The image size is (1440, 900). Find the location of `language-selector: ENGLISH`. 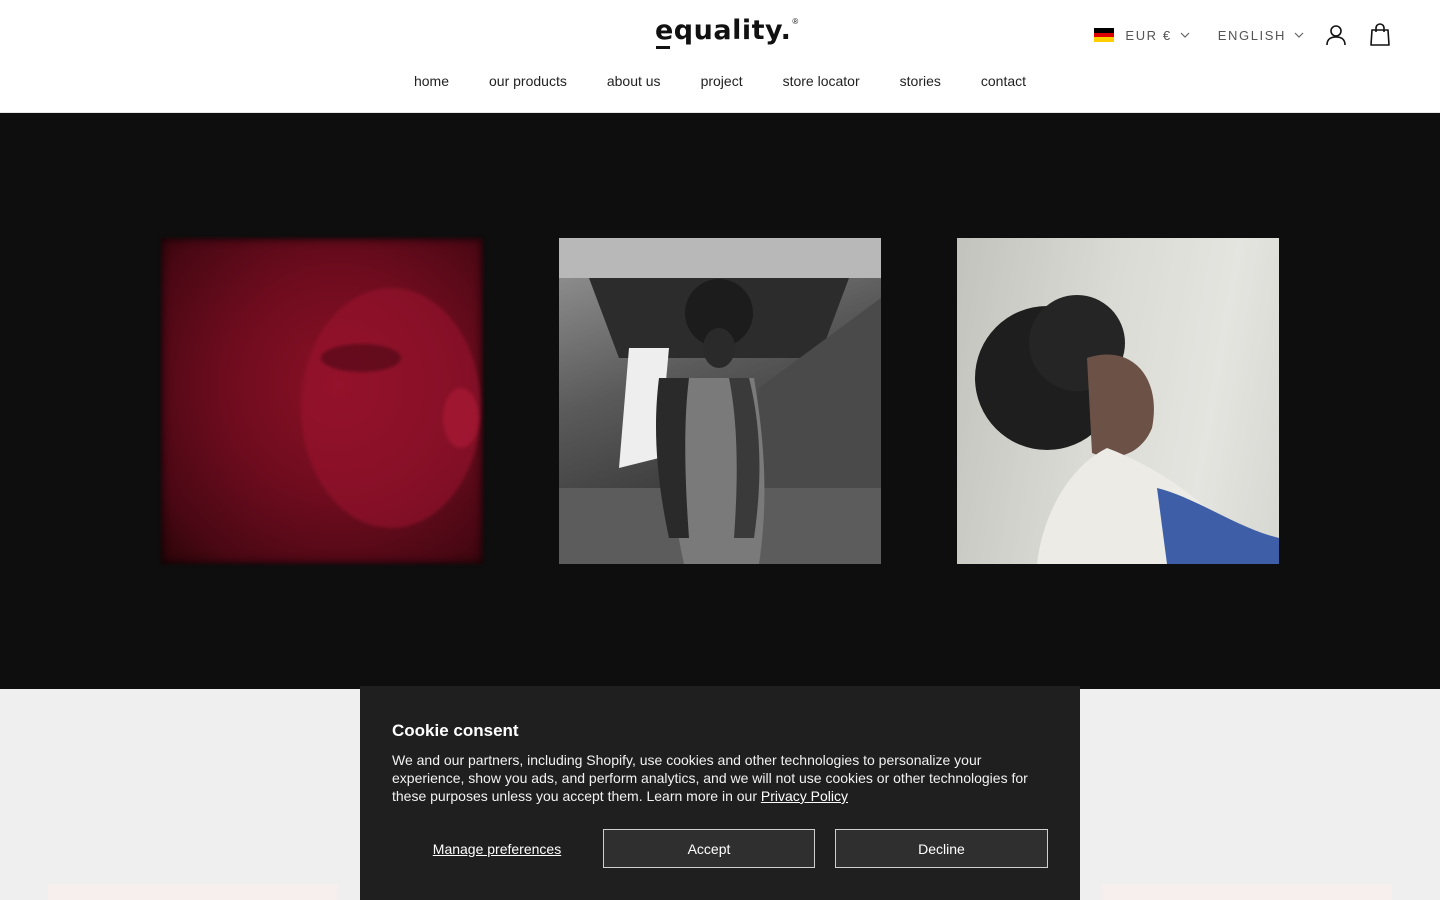

language-selector: ENGLISH is located at coordinates (1261, 35).